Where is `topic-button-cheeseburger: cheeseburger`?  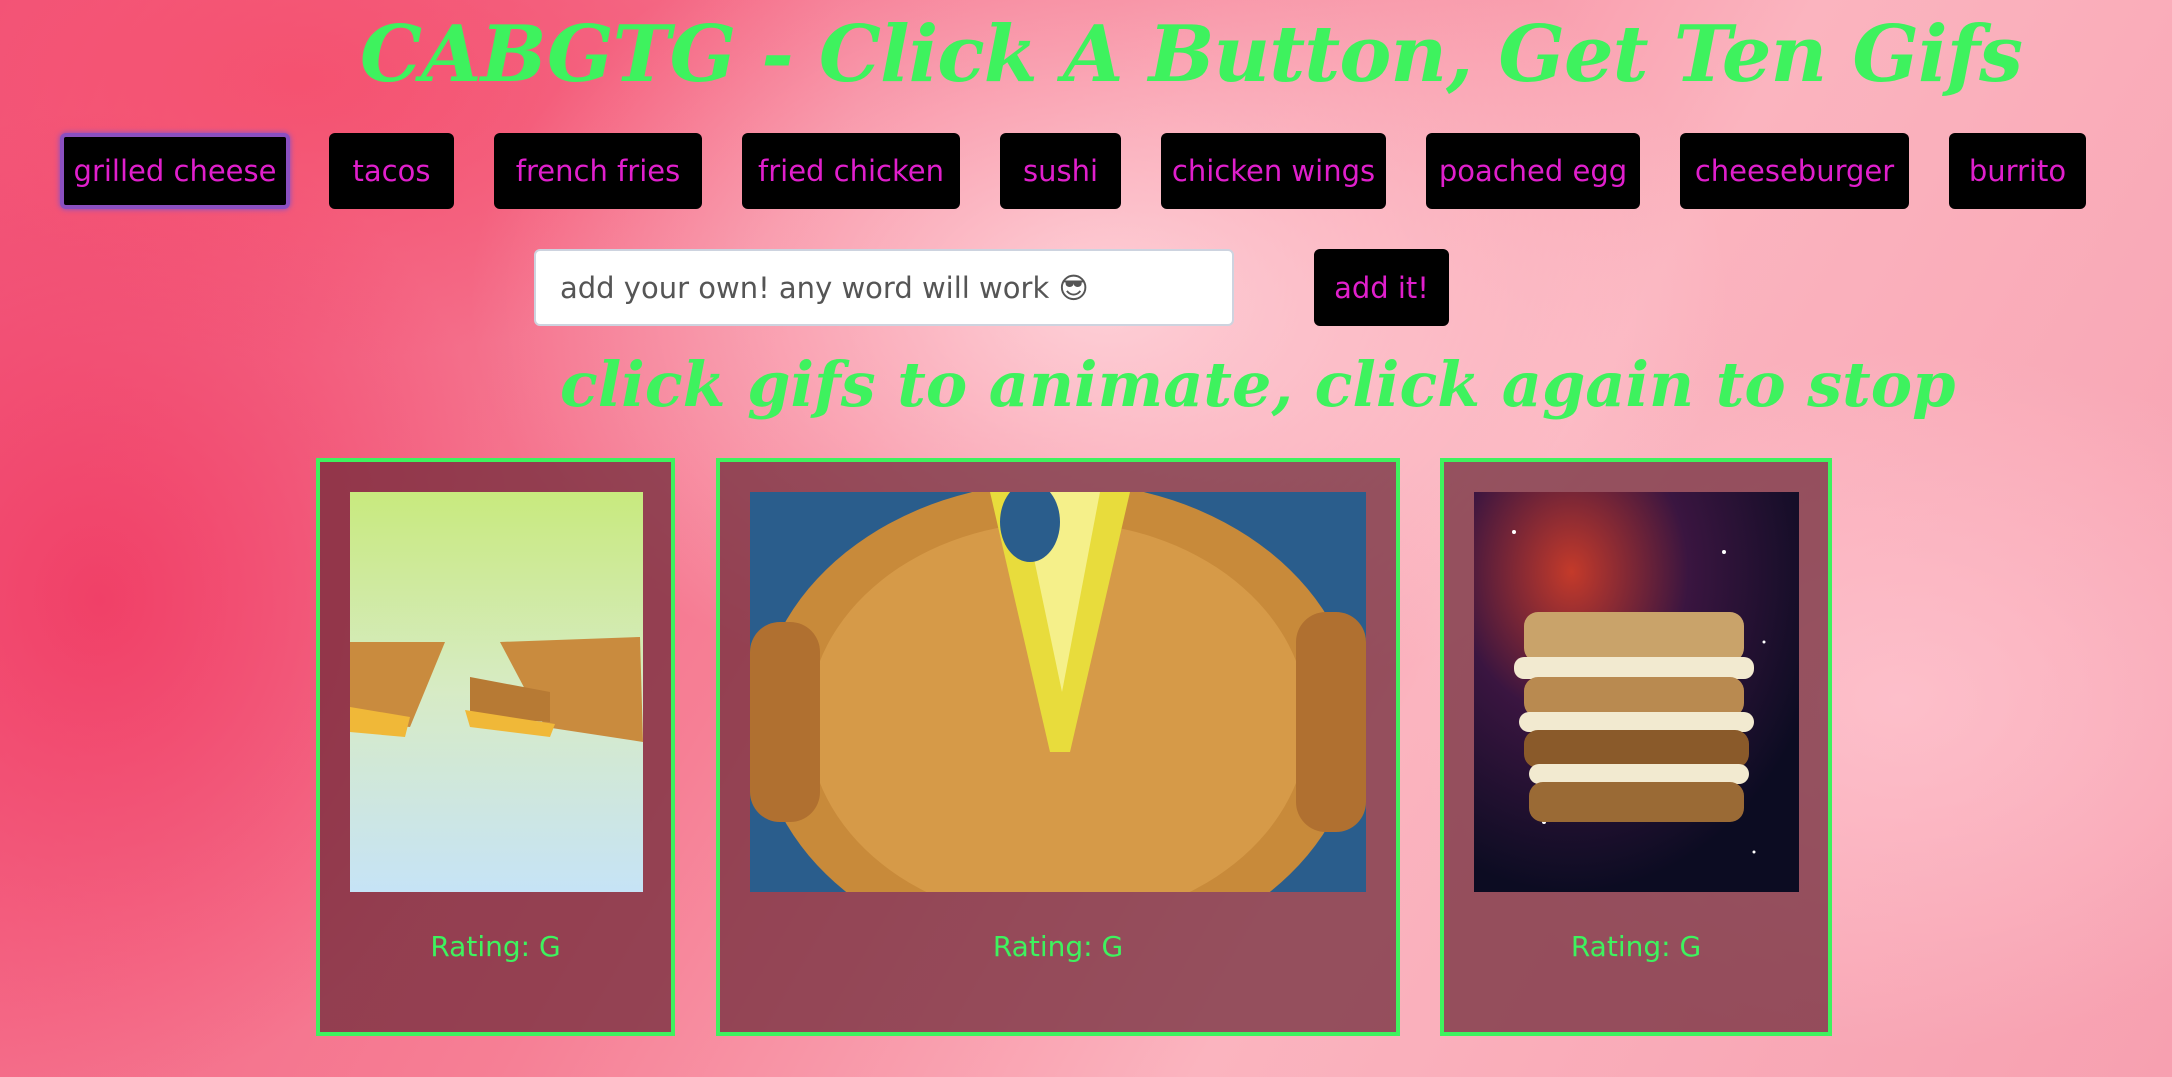 topic-button-cheeseburger: cheeseburger is located at coordinates (1794, 171).